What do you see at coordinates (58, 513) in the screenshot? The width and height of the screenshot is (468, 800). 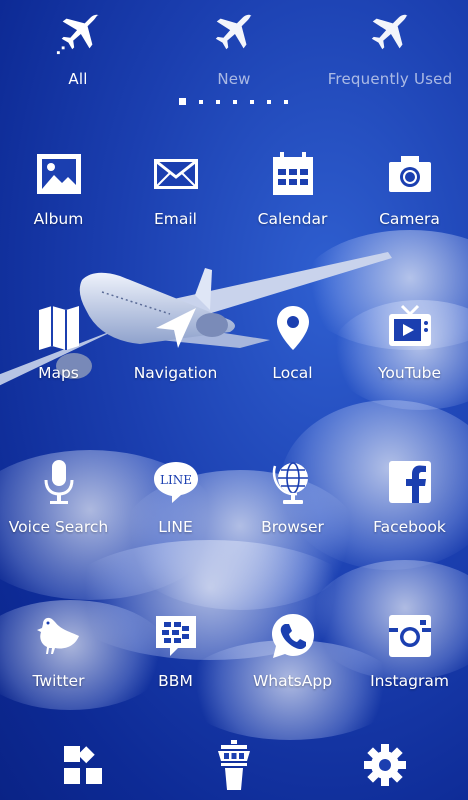 I see `app-voice-search: Voice Search` at bounding box center [58, 513].